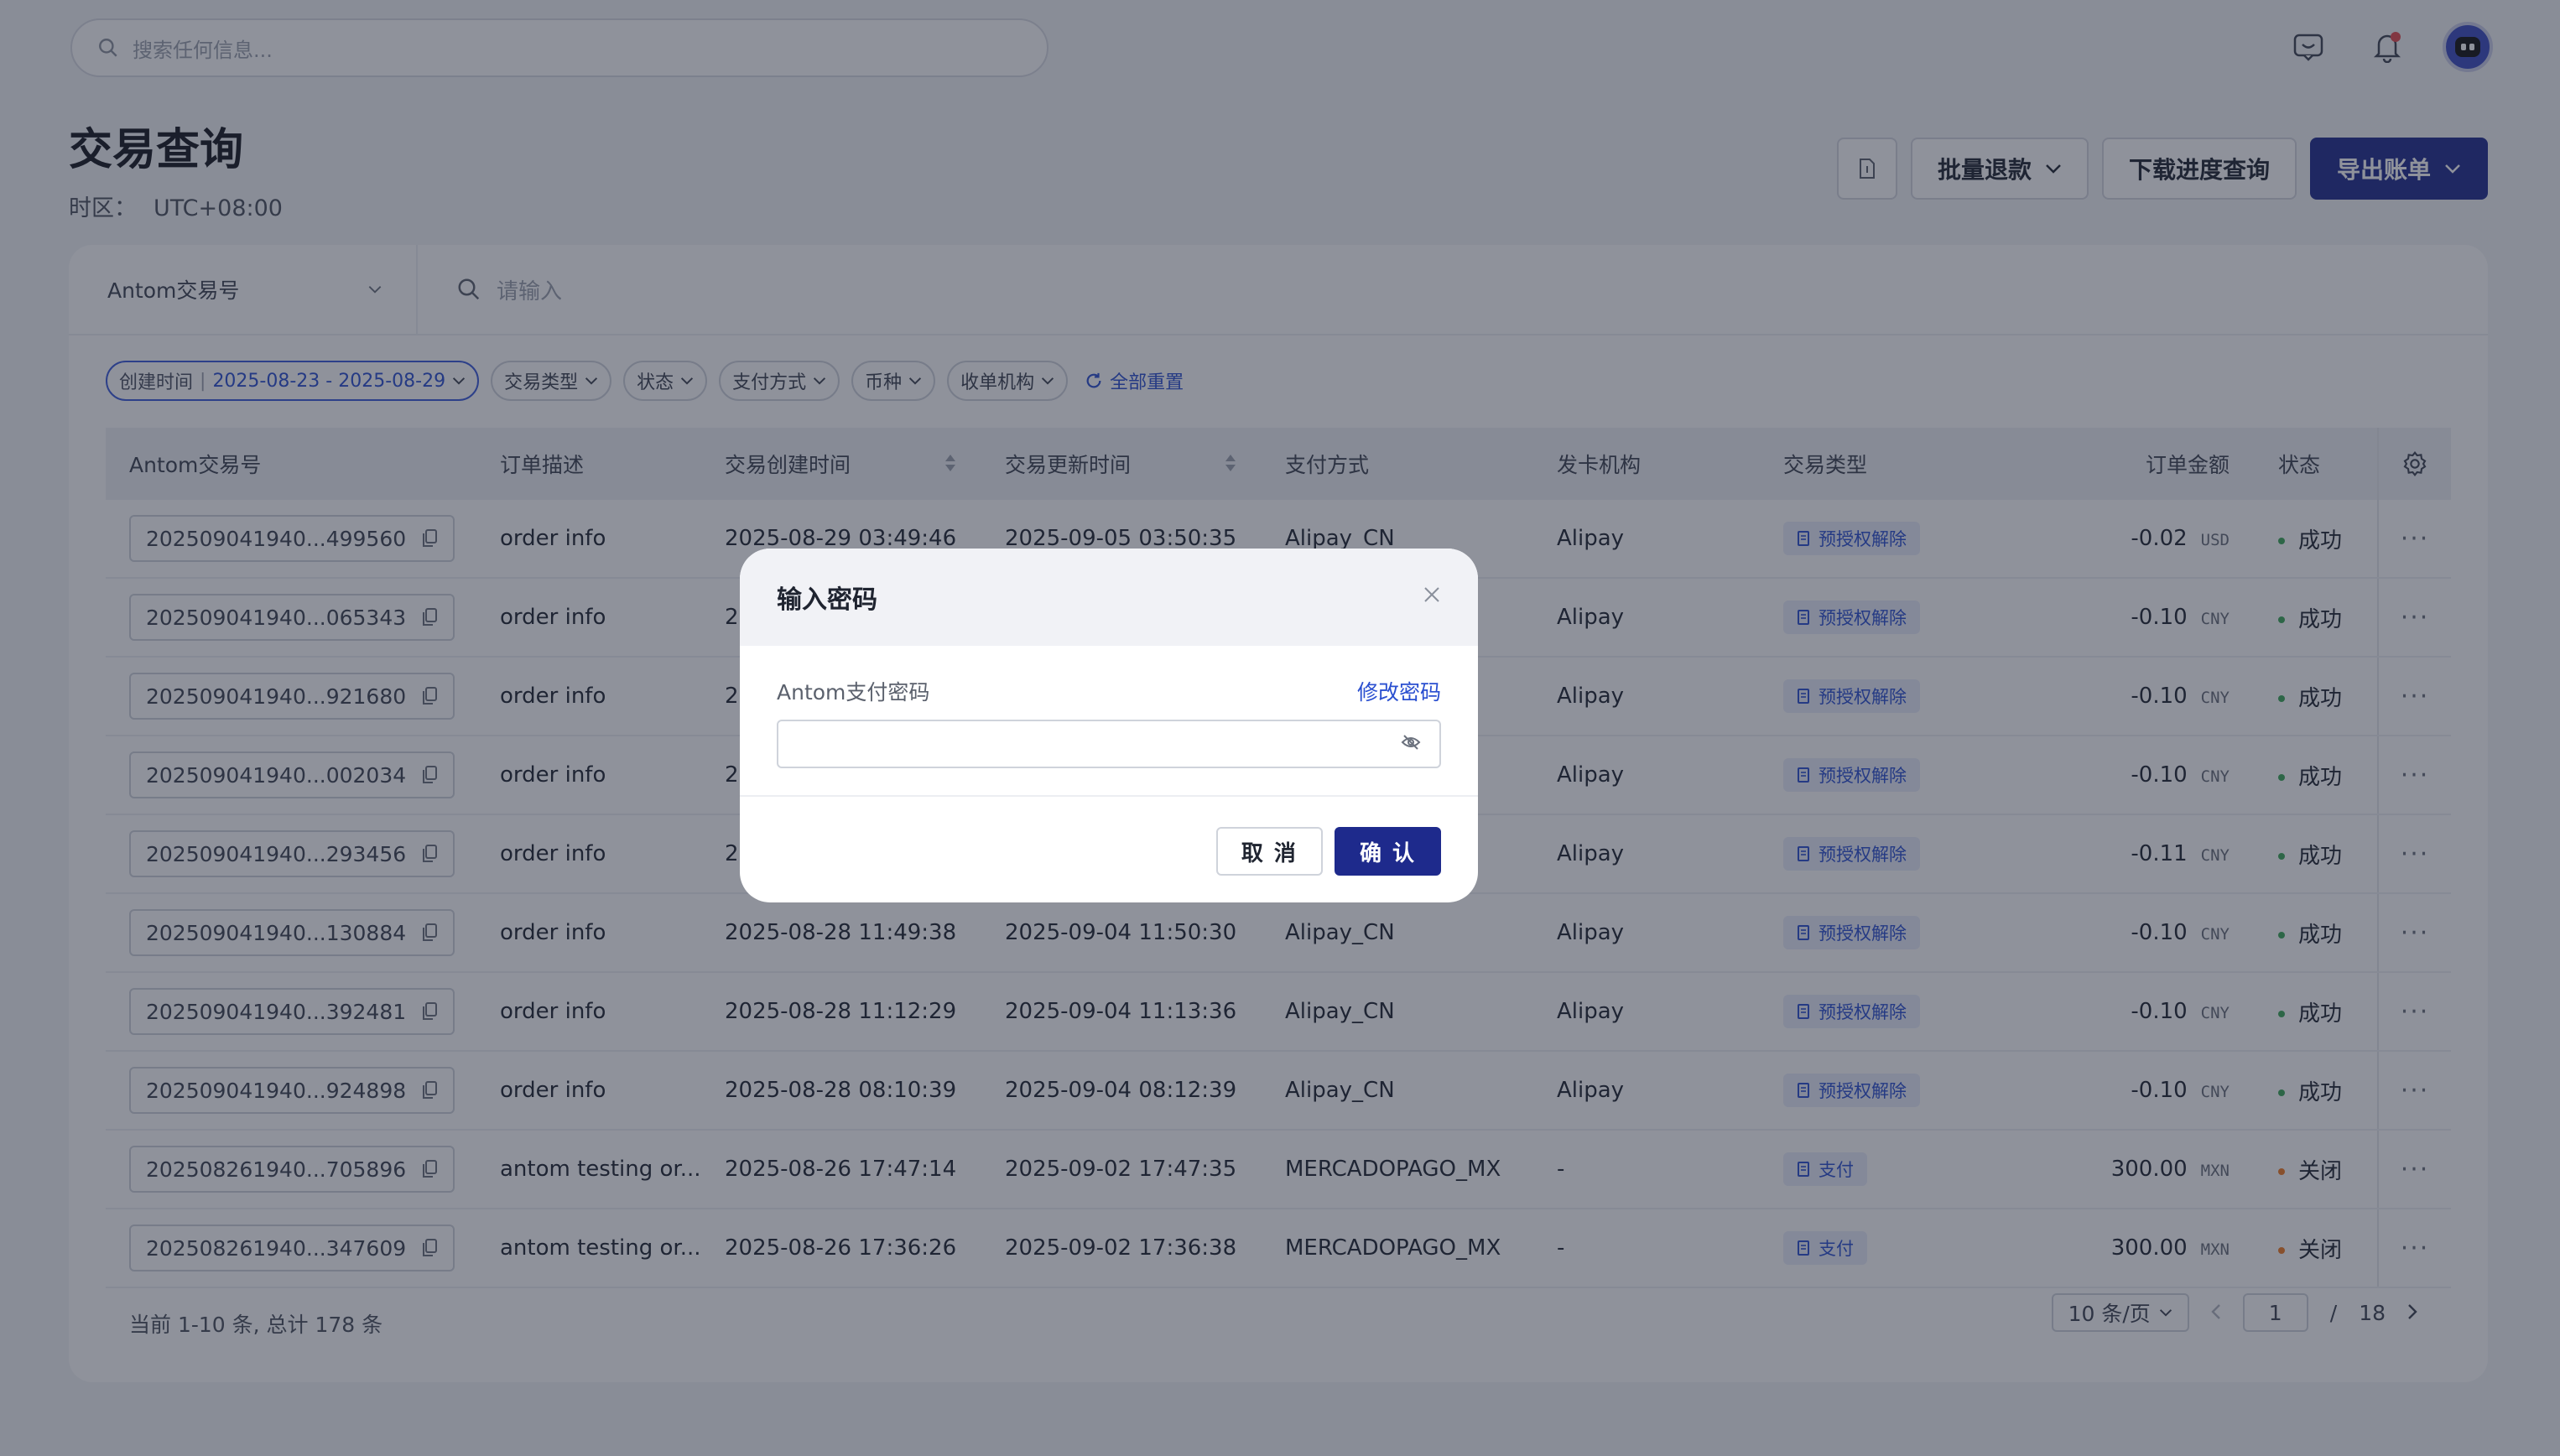 The height and width of the screenshot is (1456, 2560). Describe the element at coordinates (1269, 851) in the screenshot. I see `cancel-button: 取 消` at that location.